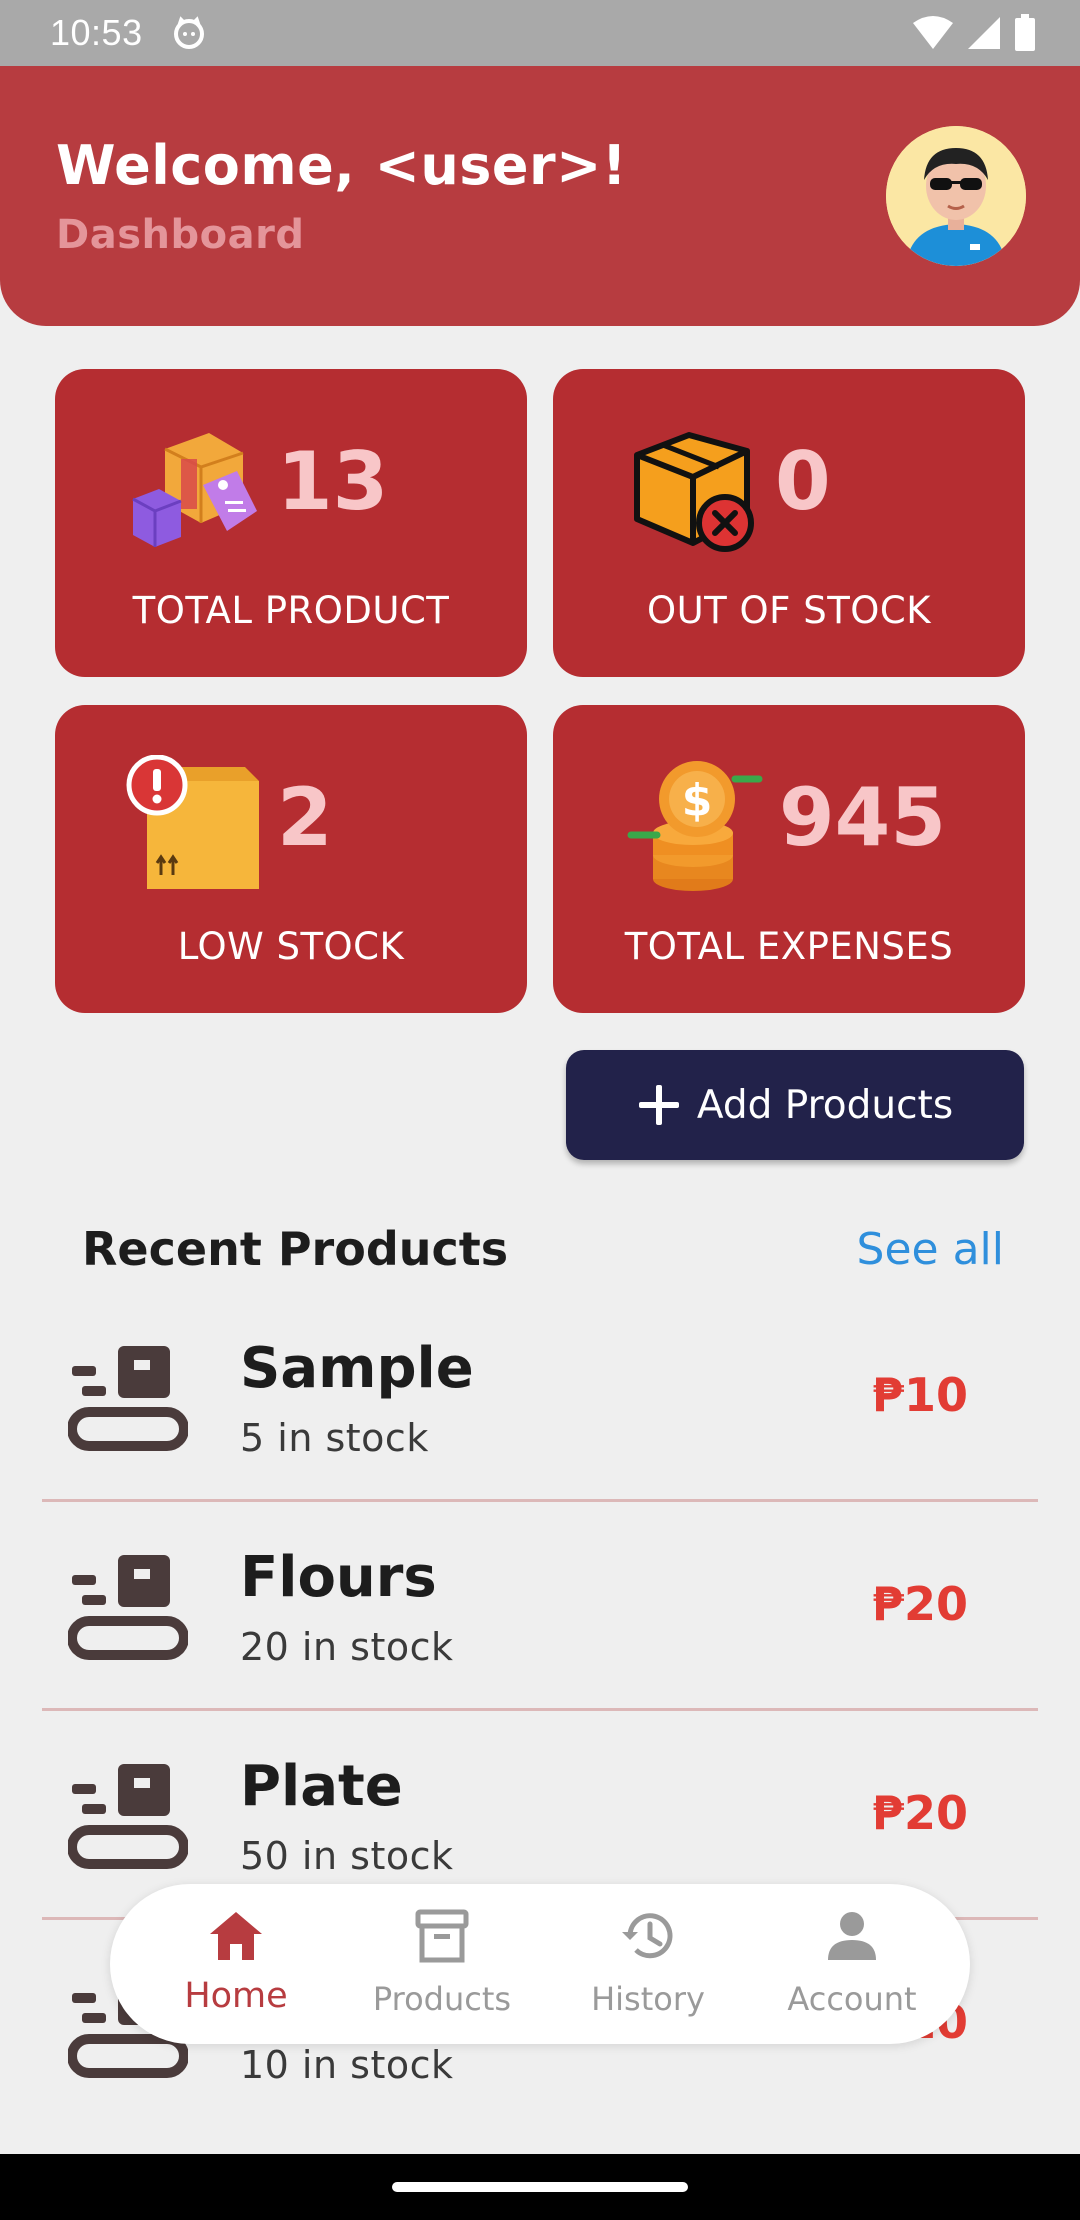 Image resolution: width=1080 pixels, height=2220 pixels. I want to click on plus-icon, so click(659, 1105).